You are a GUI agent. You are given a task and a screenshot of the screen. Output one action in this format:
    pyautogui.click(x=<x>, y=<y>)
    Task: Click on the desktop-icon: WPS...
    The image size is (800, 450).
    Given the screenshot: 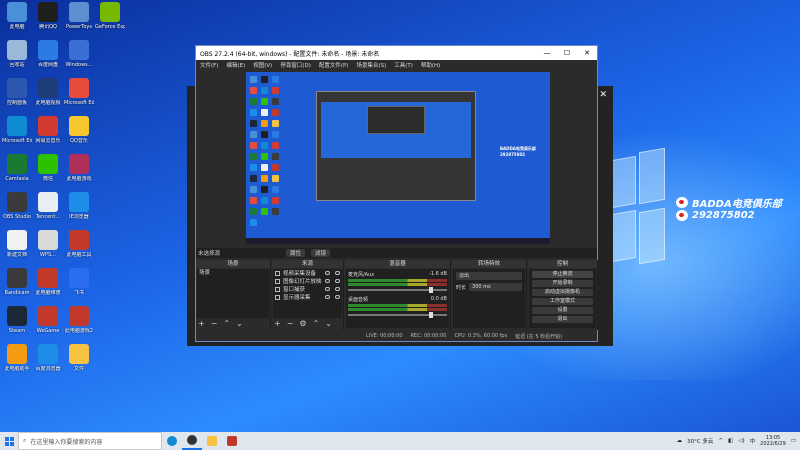 What is the action you would take?
    pyautogui.click(x=48, y=244)
    